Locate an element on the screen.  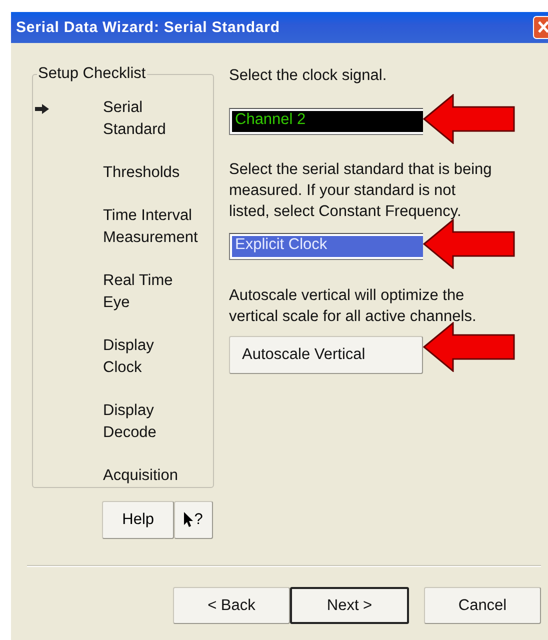
checklist-item: Acquisition is located at coordinates (158, 476).